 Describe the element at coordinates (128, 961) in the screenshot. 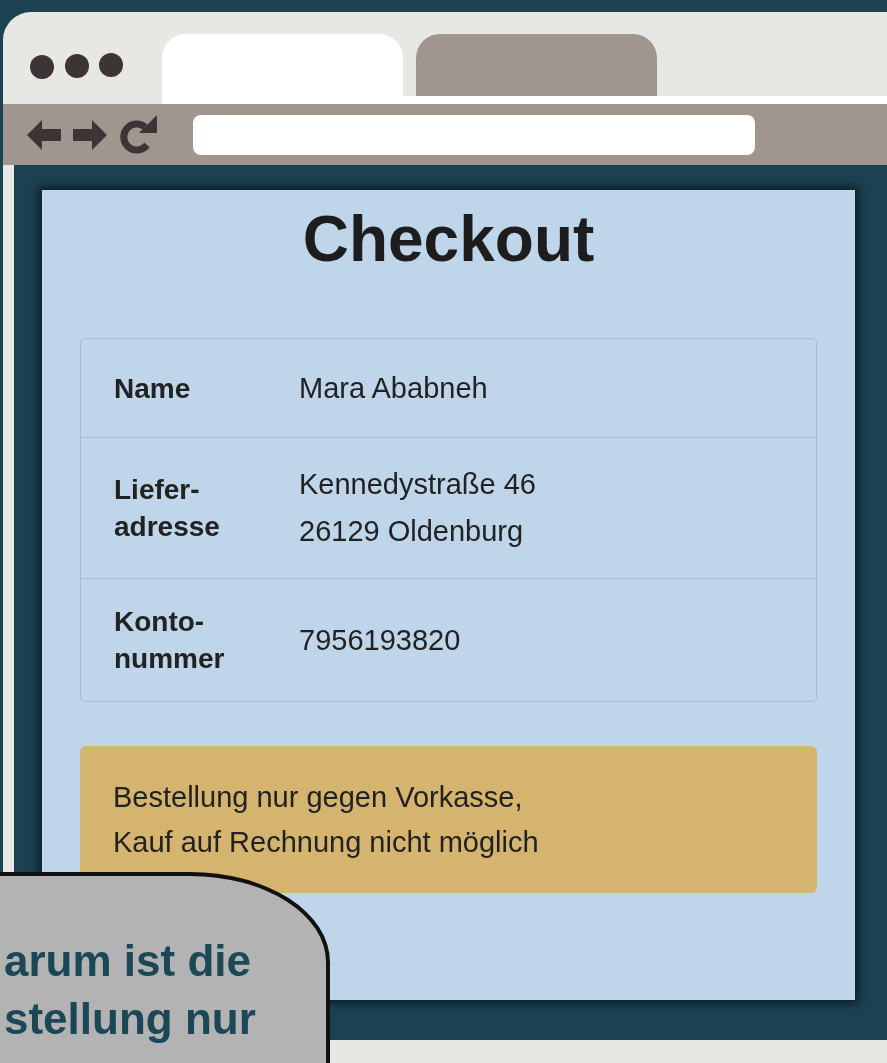

I see `bubble-text: arum ist die` at that location.